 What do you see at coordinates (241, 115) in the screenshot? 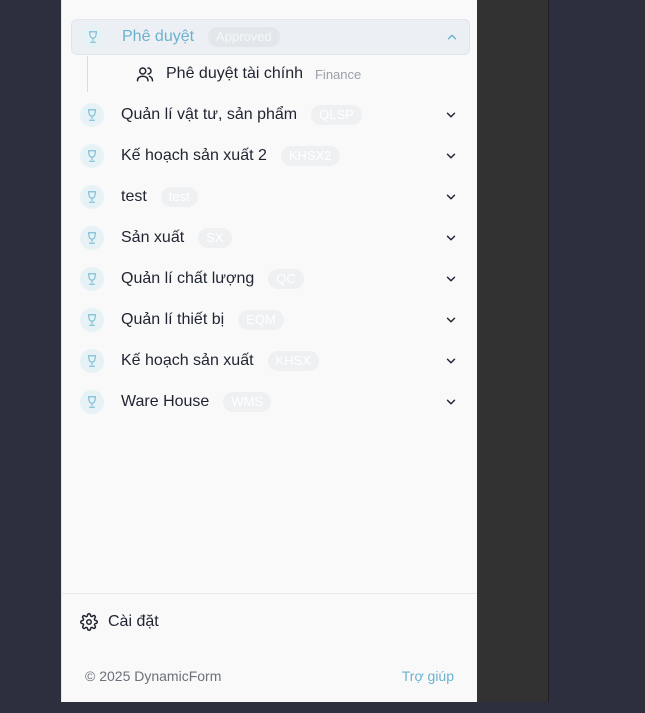
I see `module-label: Quản lí vật tư, sản phẩm QLSP` at bounding box center [241, 115].